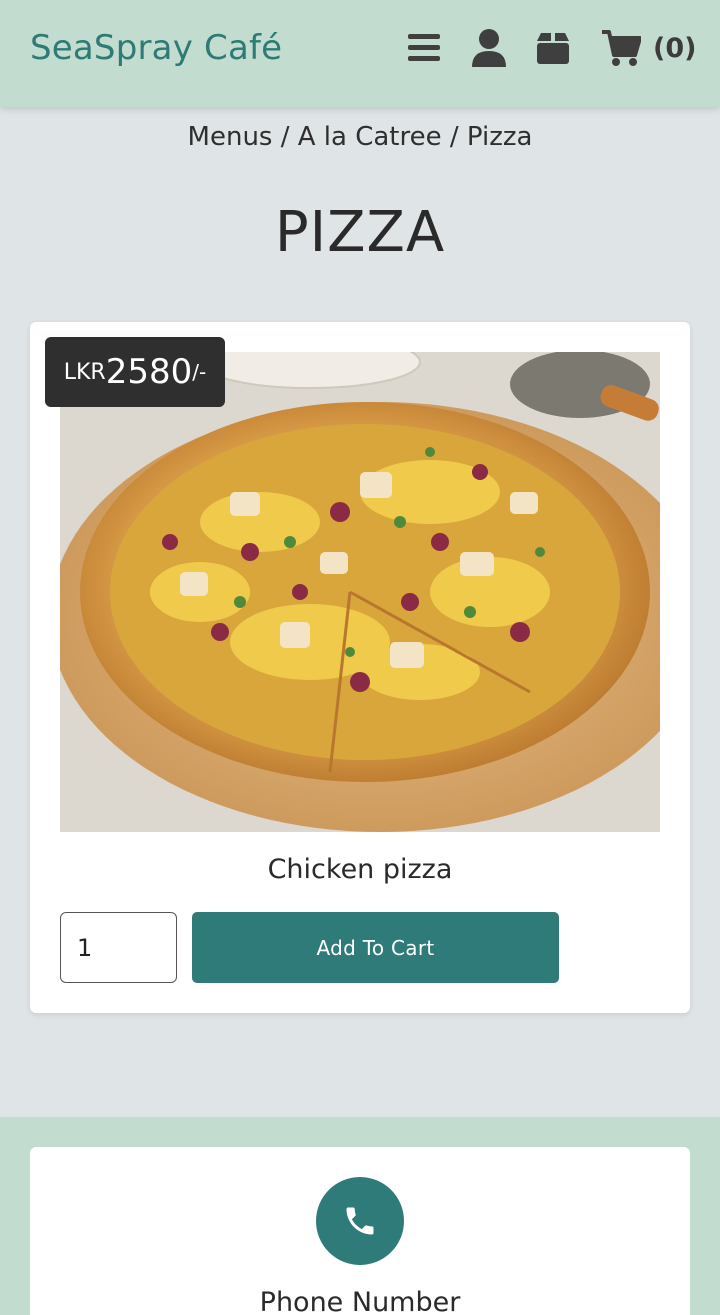 Image resolution: width=720 pixels, height=1315 pixels. Describe the element at coordinates (360, 1301) in the screenshot. I see `contact-label: Phone Number` at that location.